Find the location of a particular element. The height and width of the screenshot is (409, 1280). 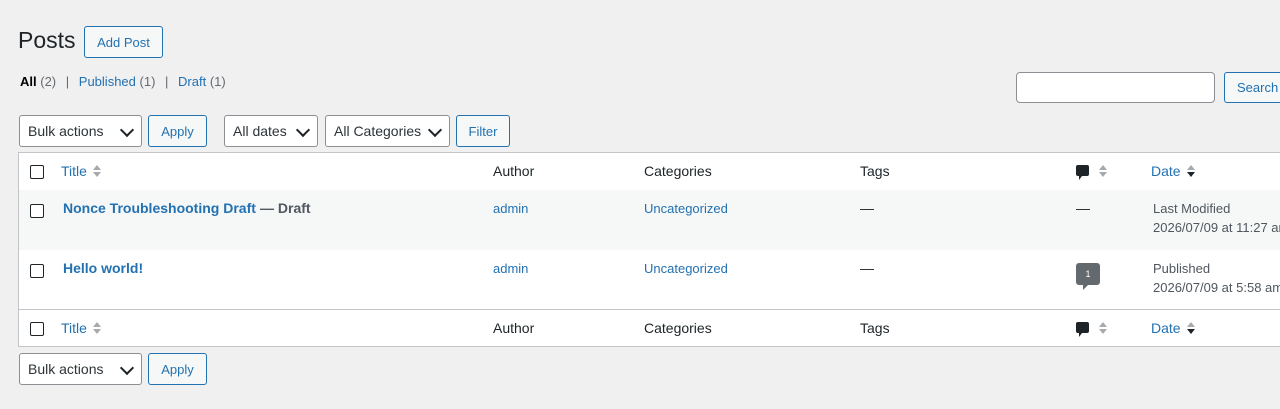

comment-count-badge: 1 is located at coordinates (1088, 276).